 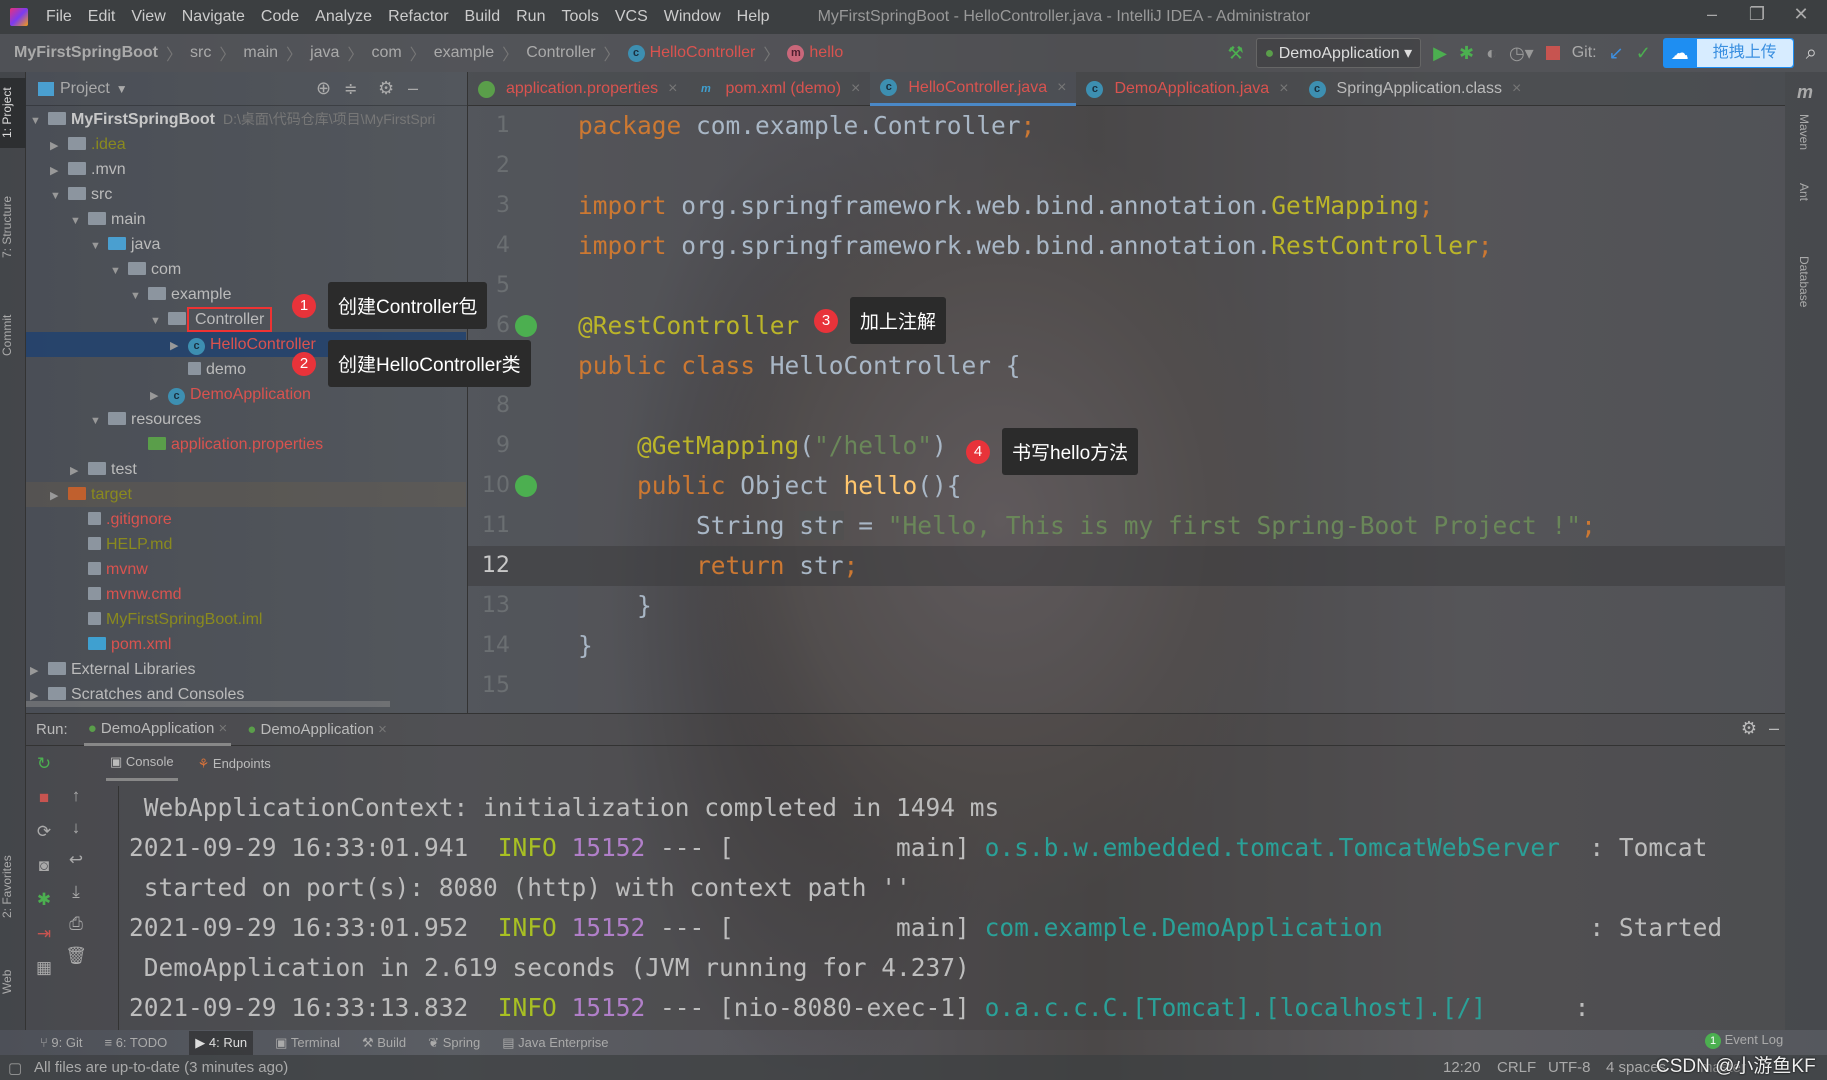 I want to click on git-commit-icon: ✓, so click(x=1643, y=53).